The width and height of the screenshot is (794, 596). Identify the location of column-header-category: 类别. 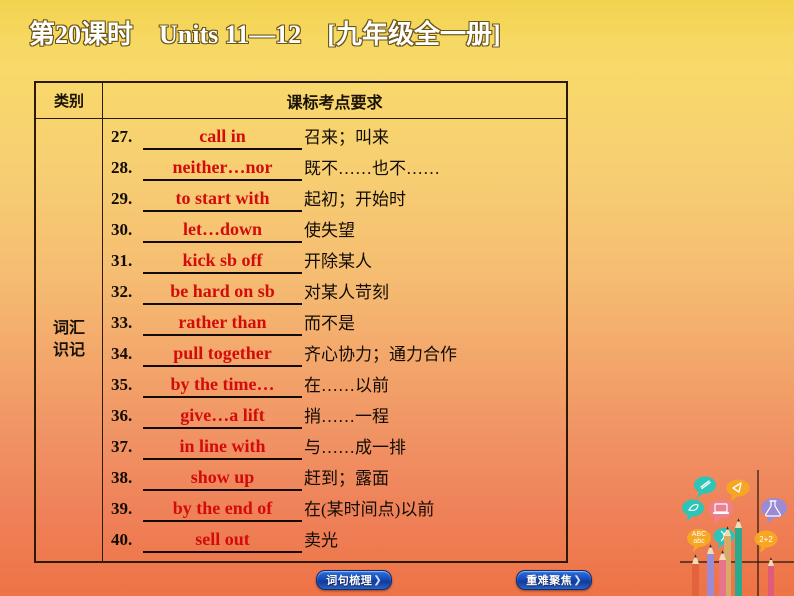
(69, 100).